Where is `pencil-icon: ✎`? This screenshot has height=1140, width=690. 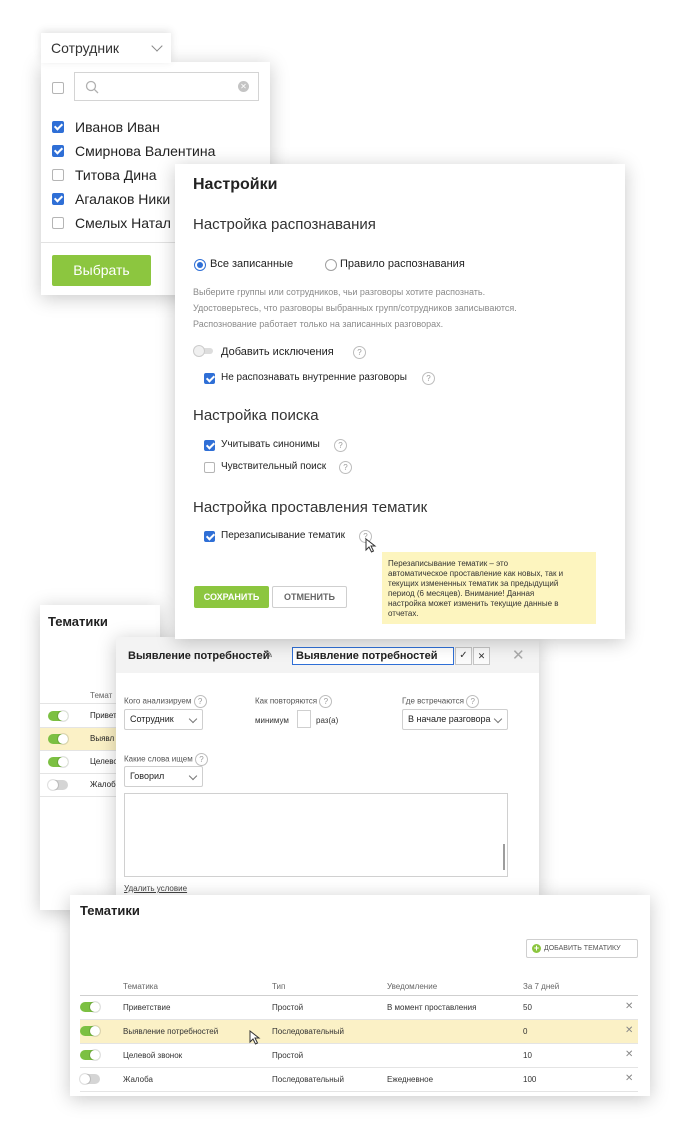
pencil-icon: ✎ is located at coordinates (268, 654).